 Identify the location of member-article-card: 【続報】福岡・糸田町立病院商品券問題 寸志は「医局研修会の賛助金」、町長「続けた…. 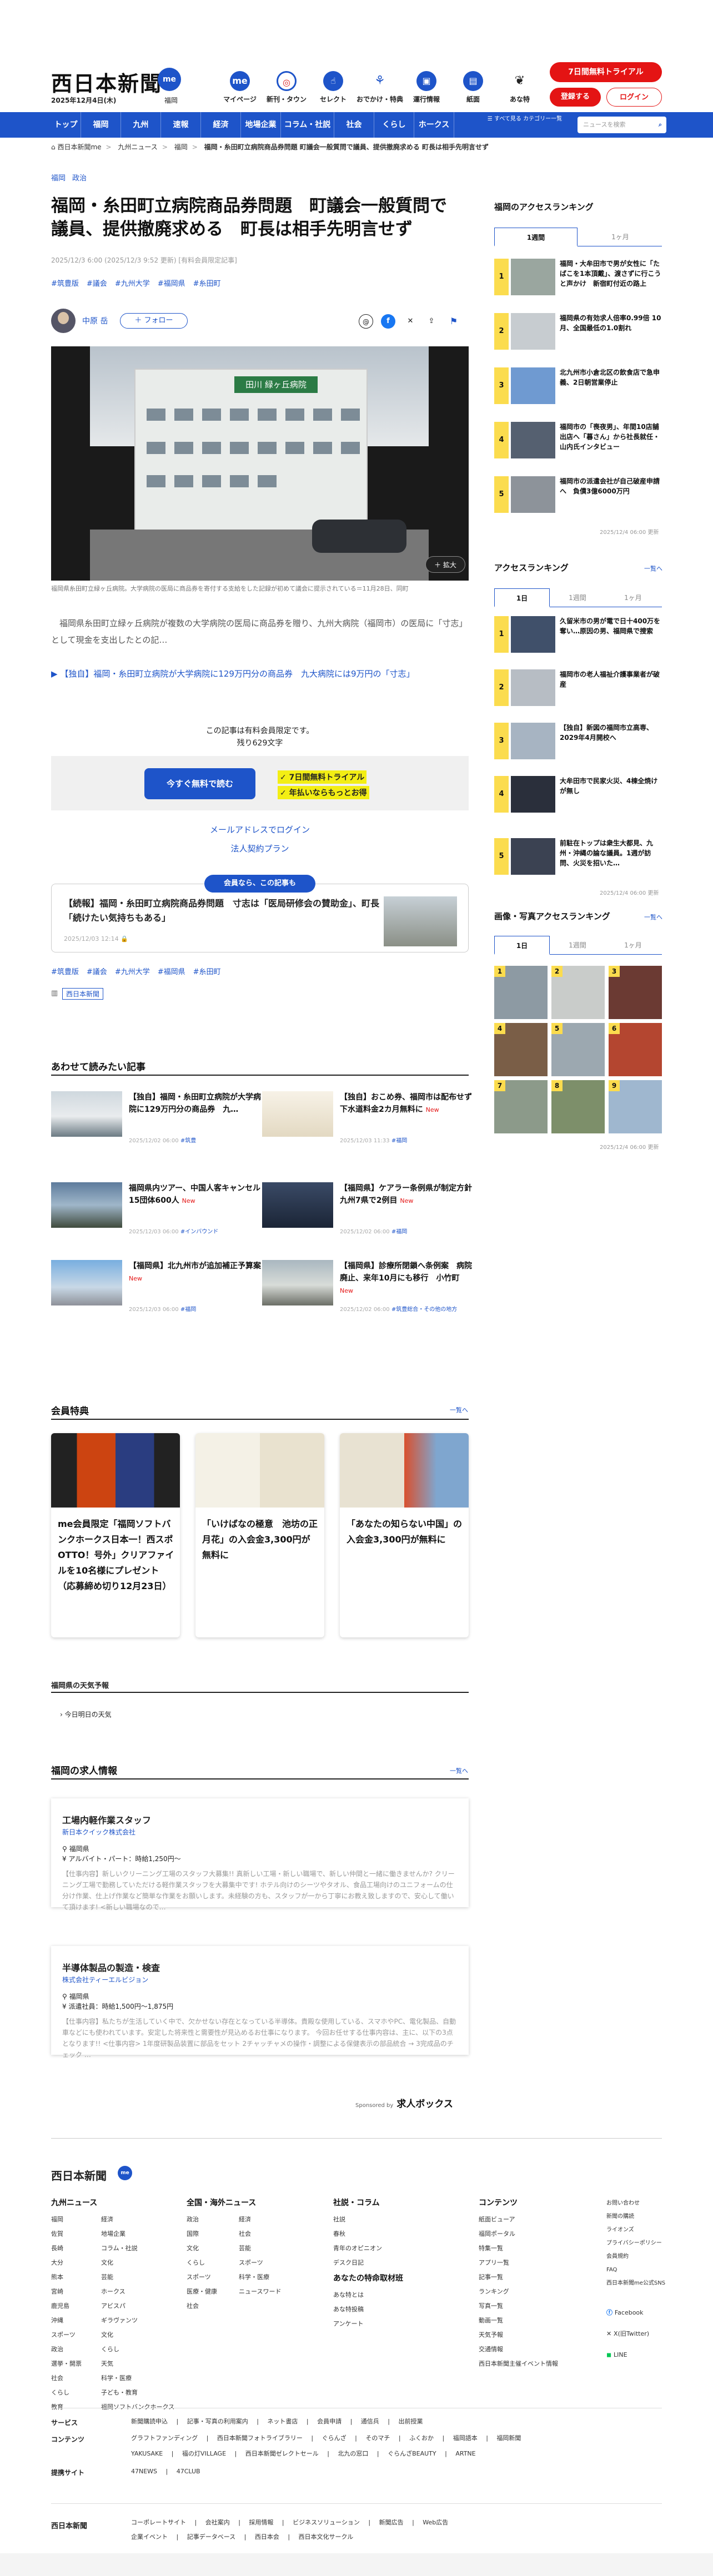
(260, 918).